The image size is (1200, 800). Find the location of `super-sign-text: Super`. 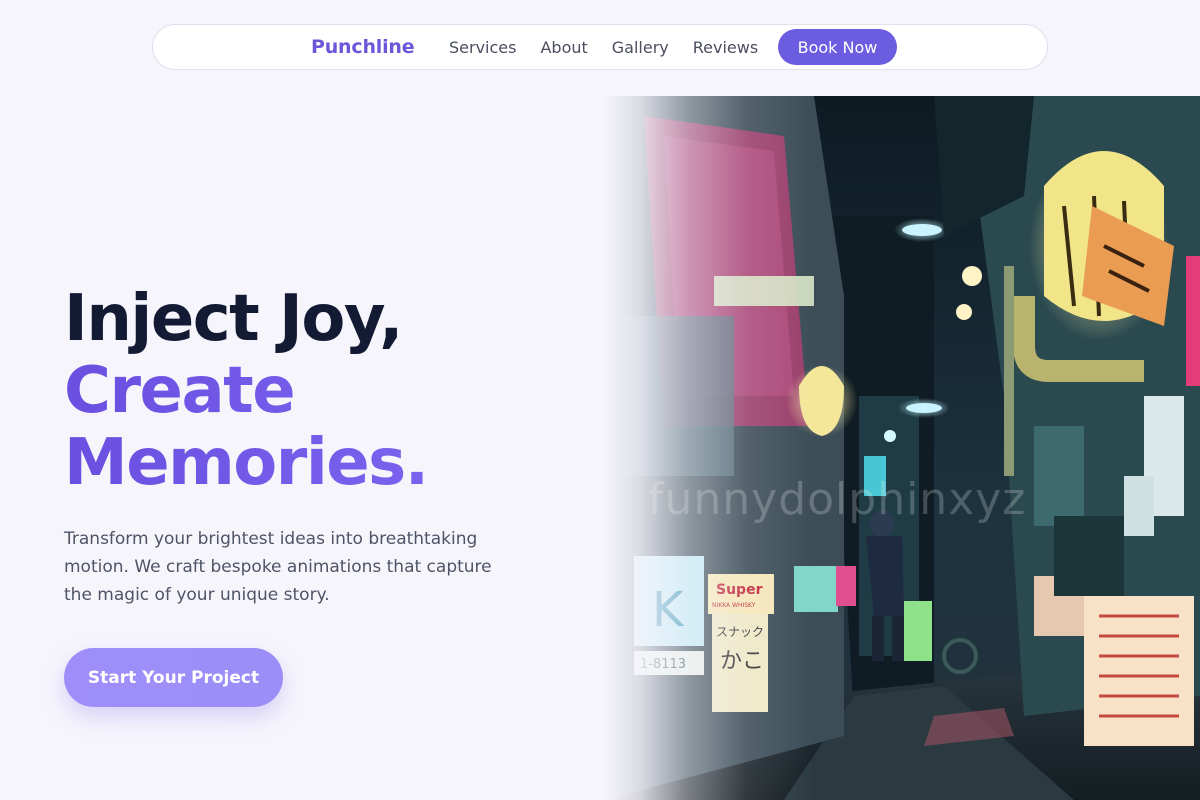

super-sign-text: Super is located at coordinates (739, 590).